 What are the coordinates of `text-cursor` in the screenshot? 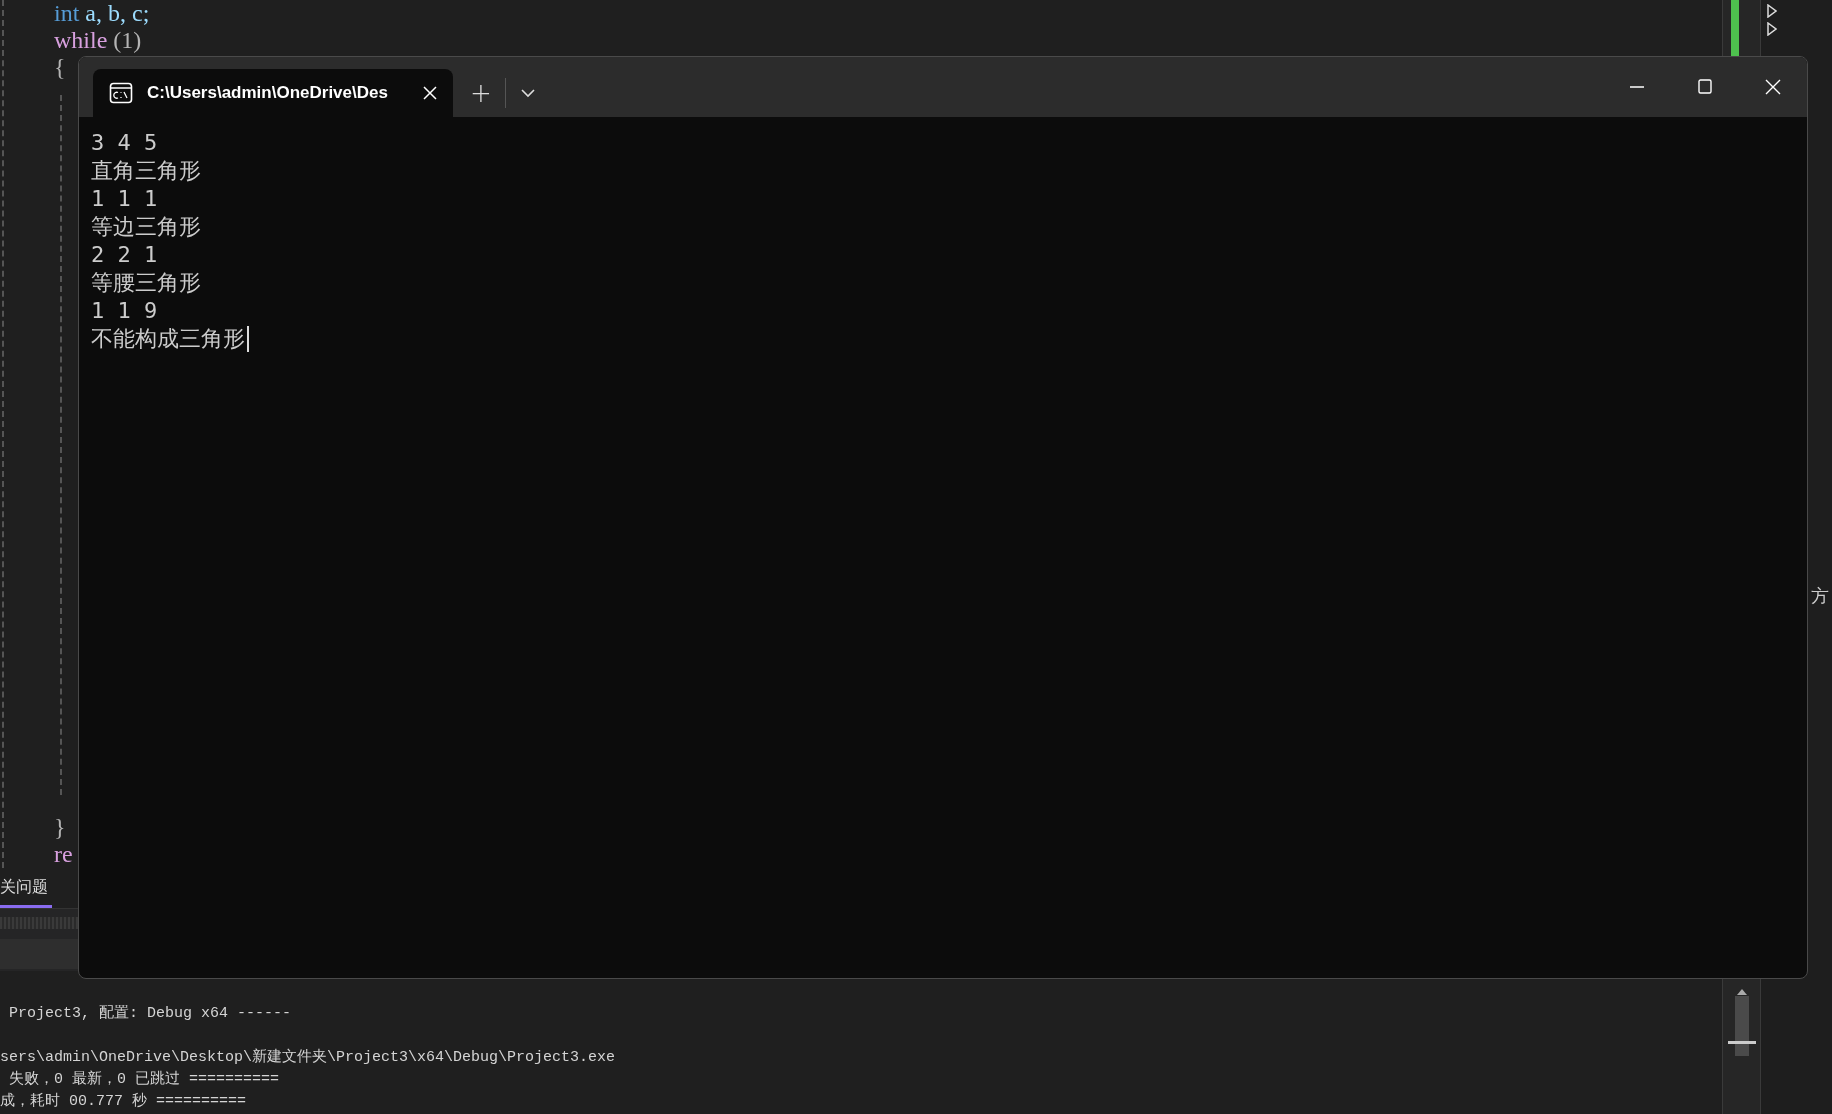 It's located at (248, 339).